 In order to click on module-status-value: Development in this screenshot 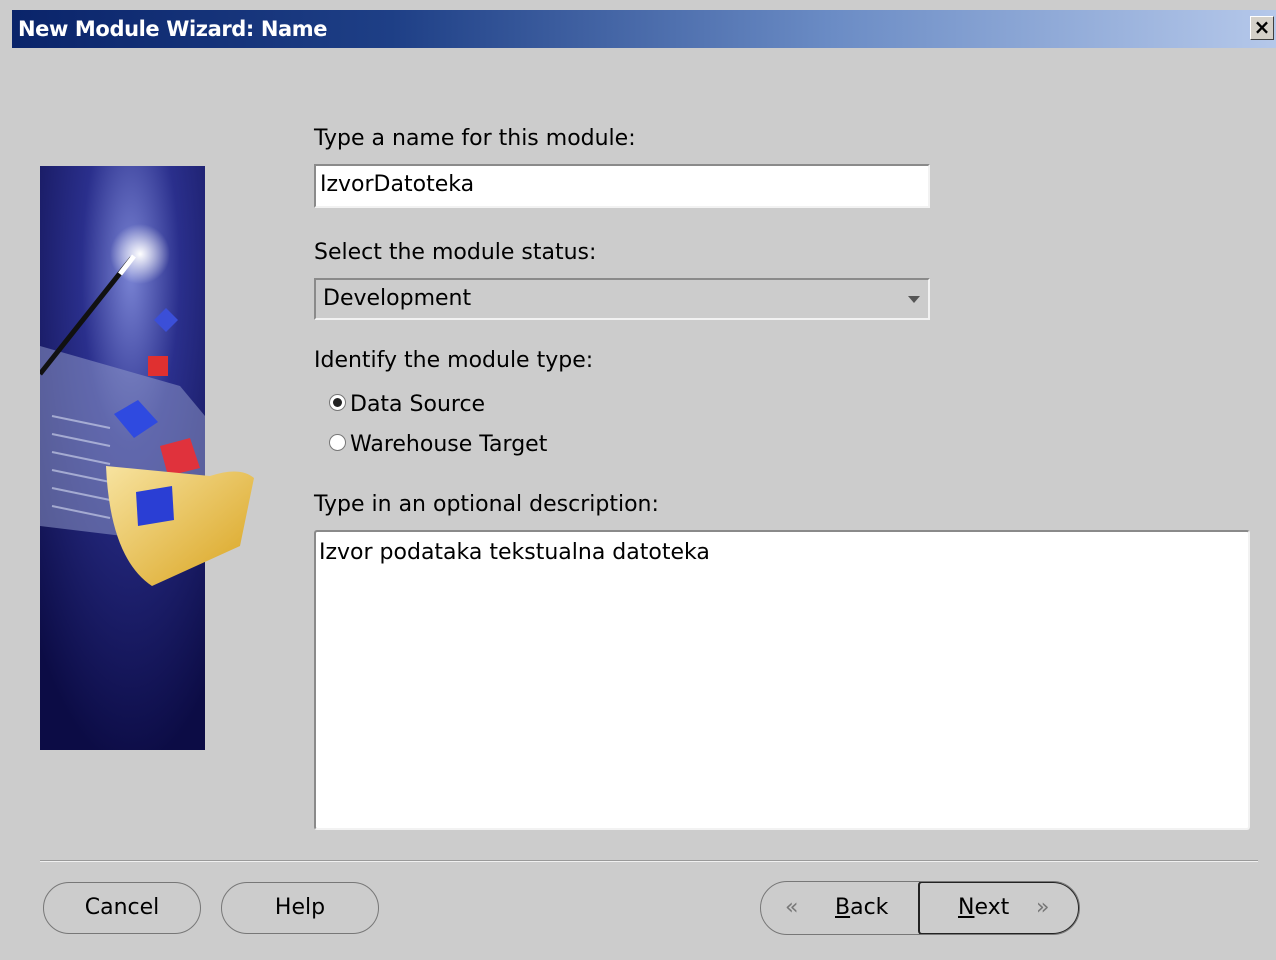, I will do `click(397, 298)`.